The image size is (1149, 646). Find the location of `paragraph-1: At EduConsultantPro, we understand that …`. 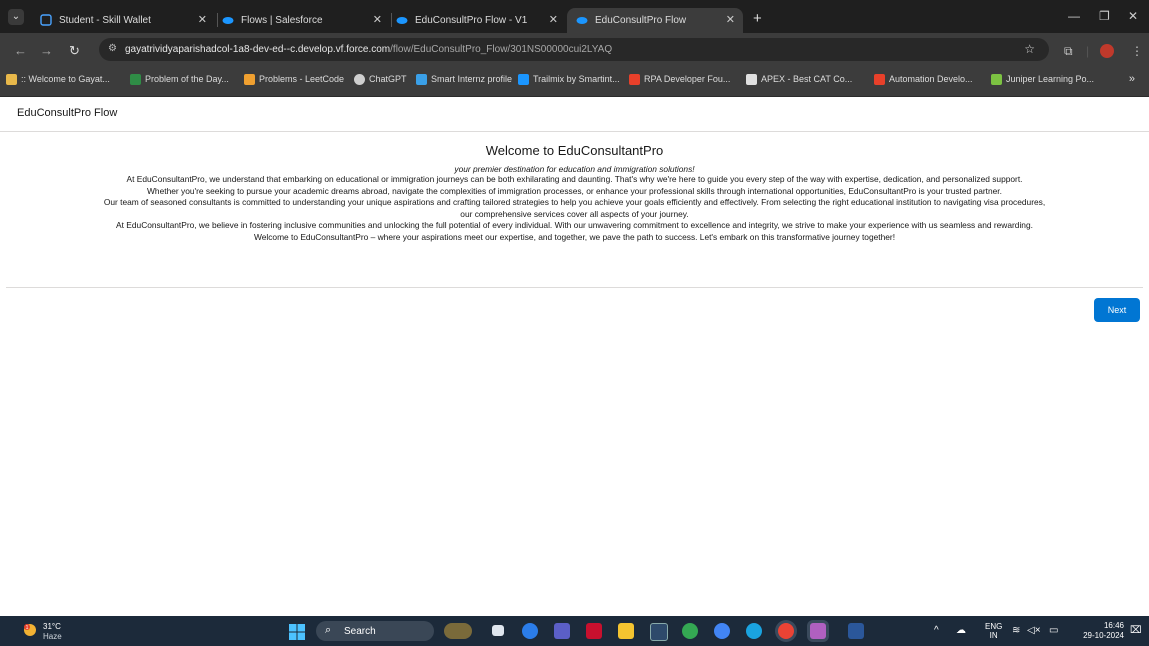

paragraph-1: At EduConsultantPro, we understand that … is located at coordinates (574, 179).